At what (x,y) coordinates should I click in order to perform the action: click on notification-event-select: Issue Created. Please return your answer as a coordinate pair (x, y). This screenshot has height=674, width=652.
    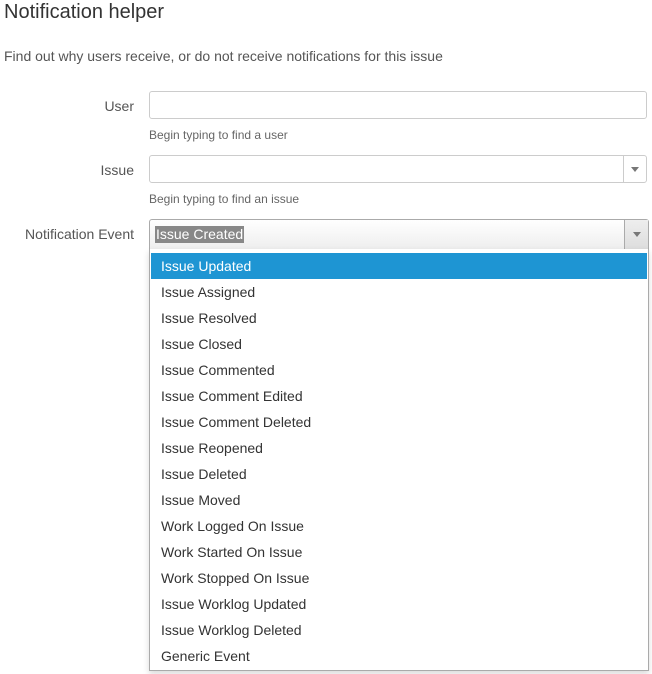
    Looking at the image, I should click on (399, 234).